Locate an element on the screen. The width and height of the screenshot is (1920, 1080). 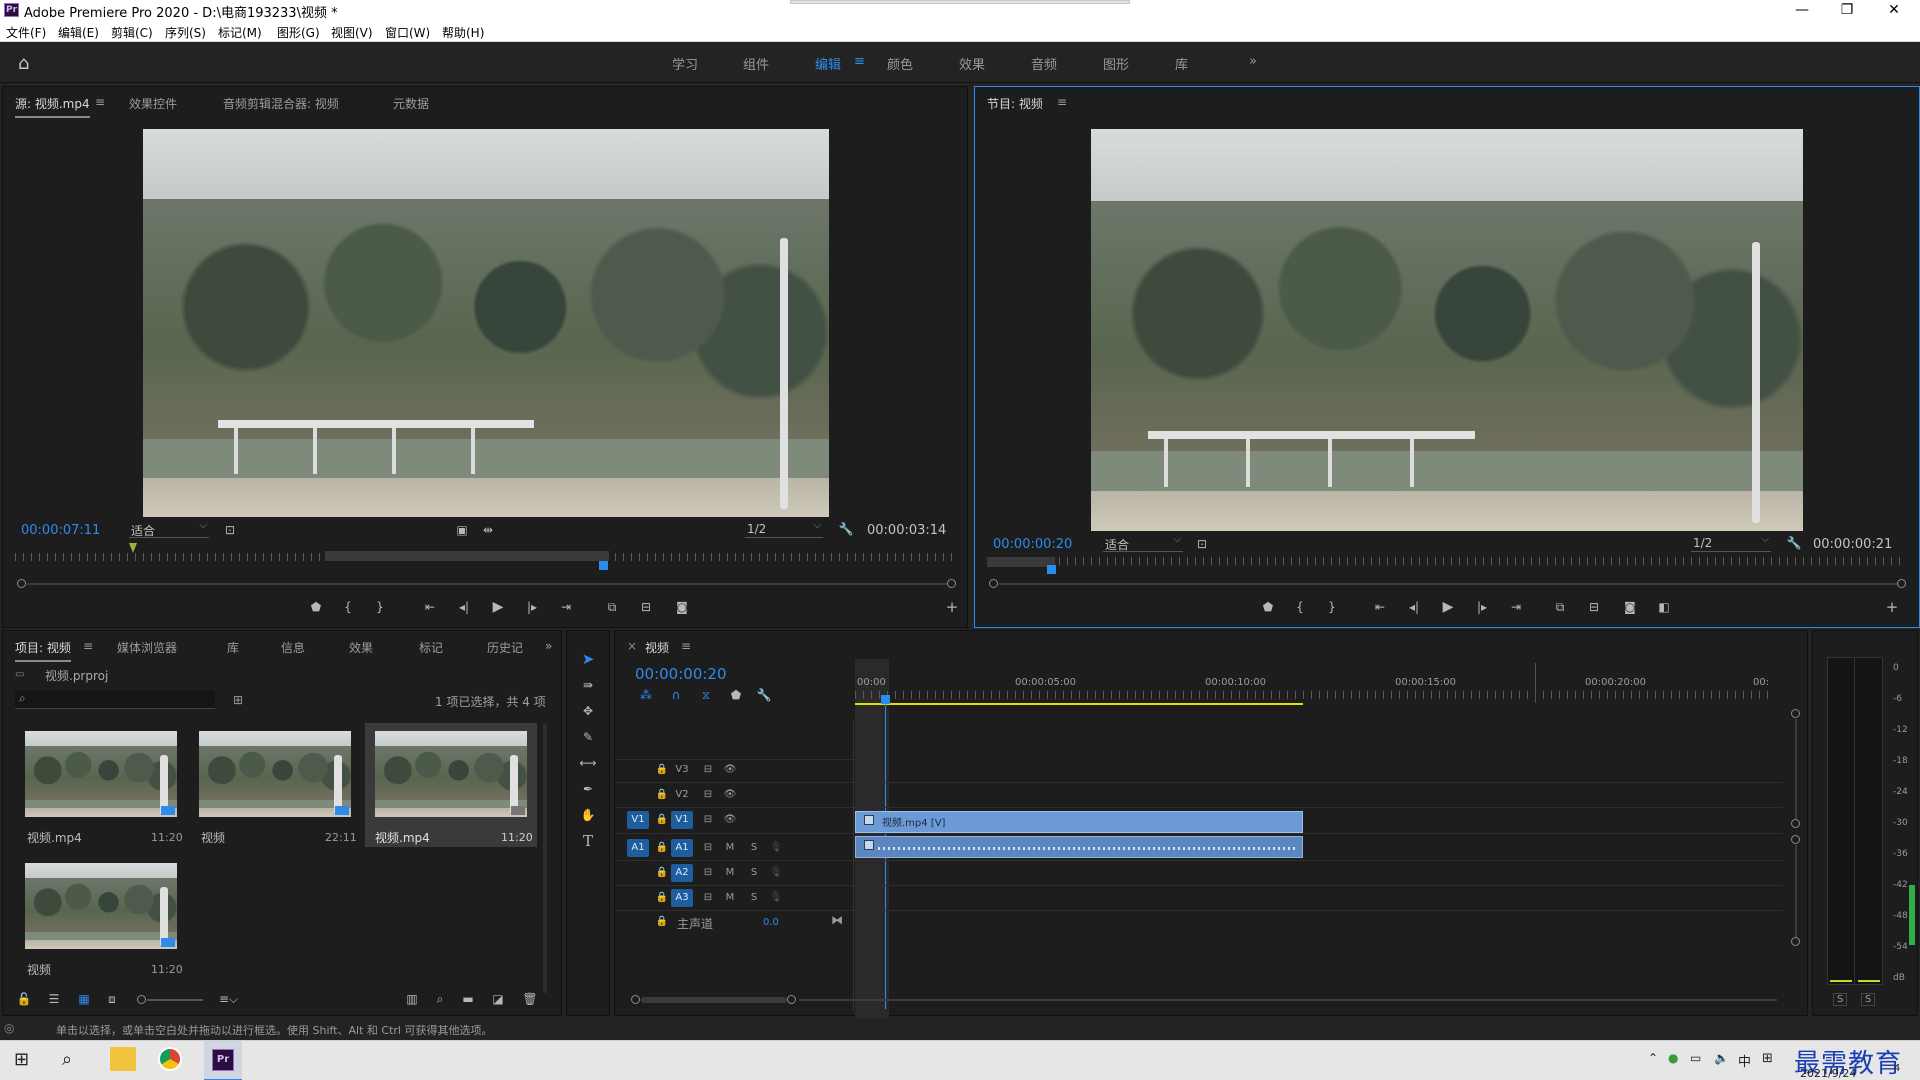
timeline-vscroll-mid-handle is located at coordinates (1795, 823).